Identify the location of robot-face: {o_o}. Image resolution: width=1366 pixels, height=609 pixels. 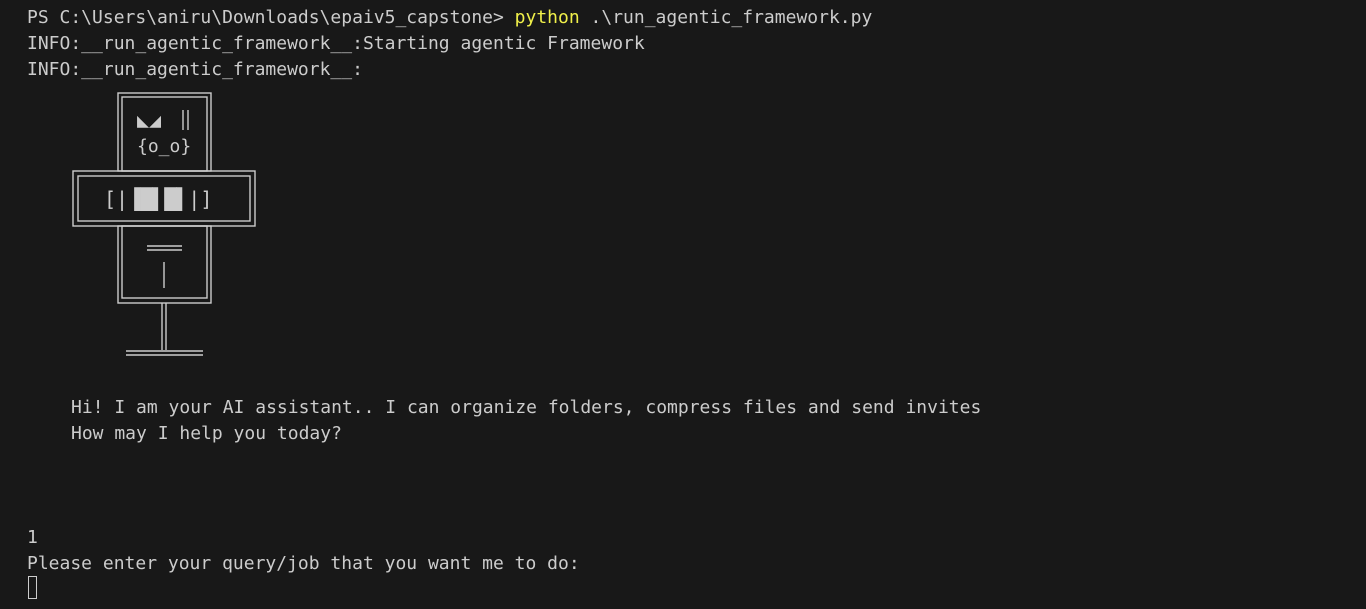
(164, 146).